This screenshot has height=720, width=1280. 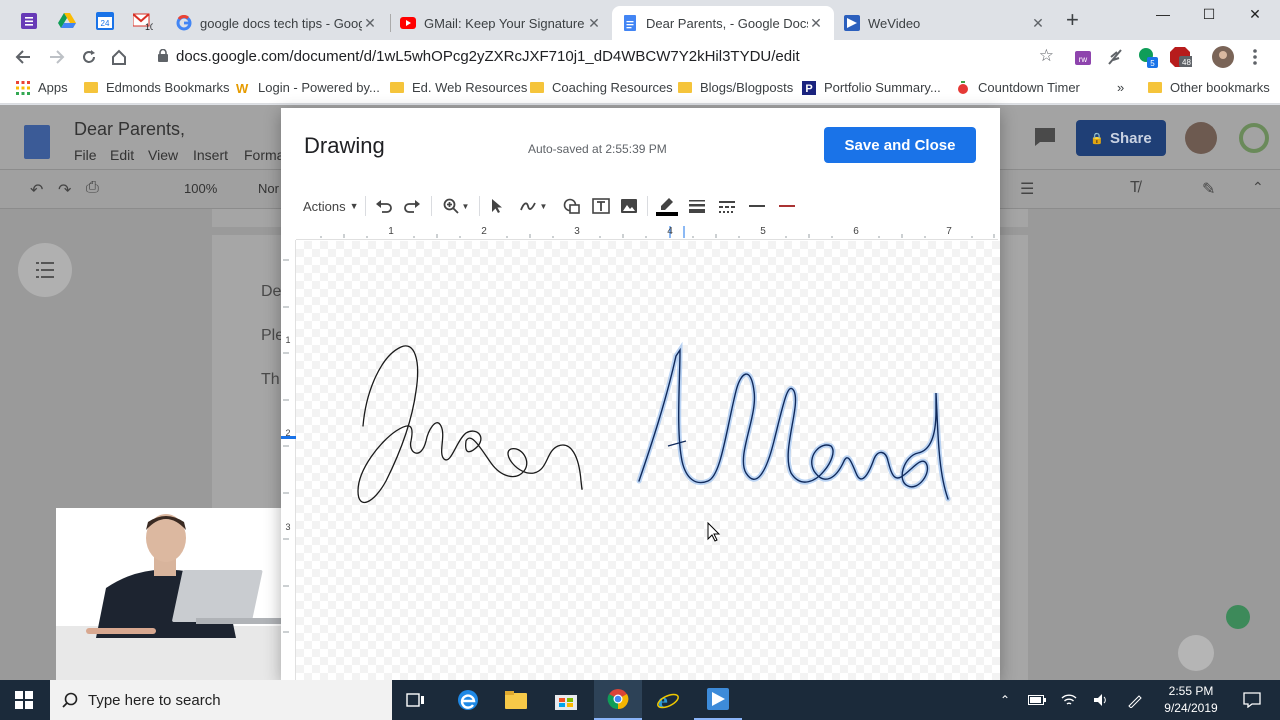 What do you see at coordinates (89, 57) in the screenshot?
I see `reload-button` at bounding box center [89, 57].